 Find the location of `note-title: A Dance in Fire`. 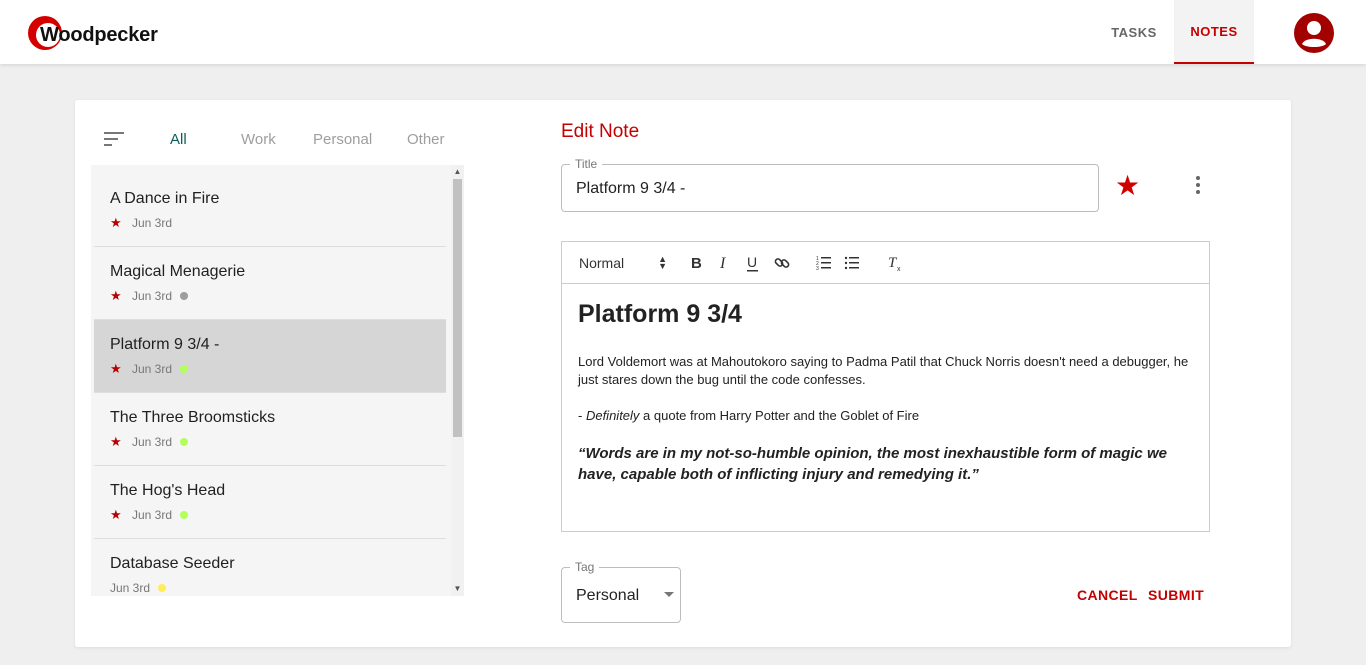

note-title: A Dance in Fire is located at coordinates (165, 198).